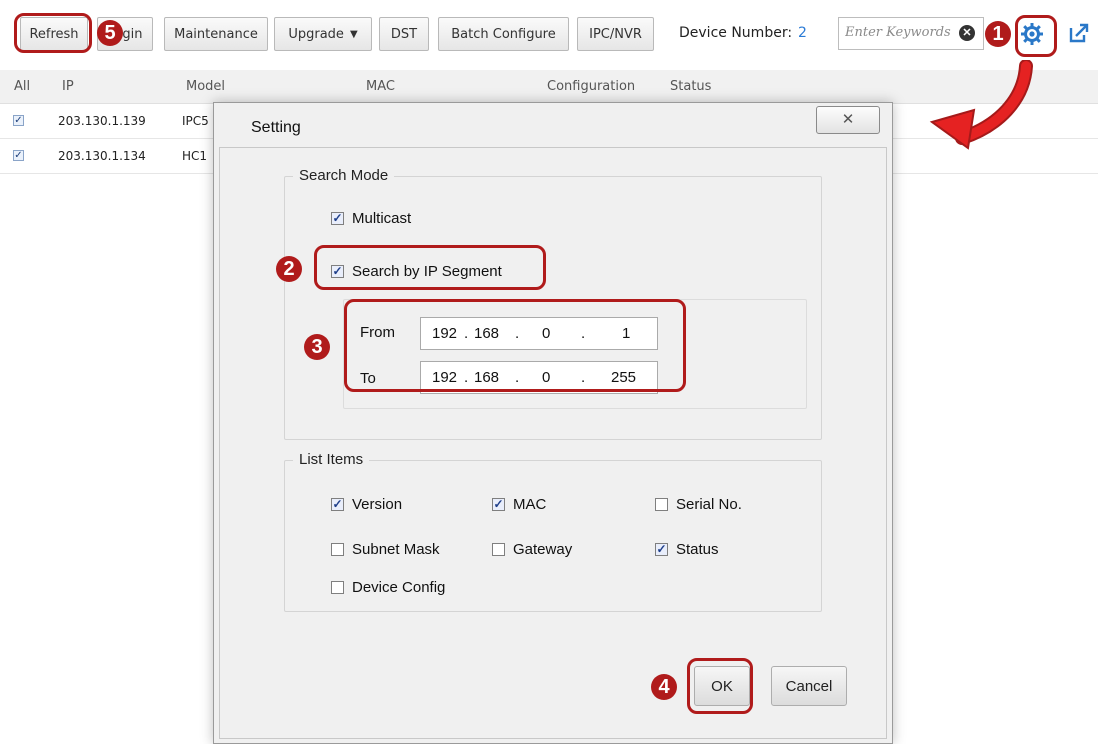  I want to click on status-checkbox: ✓ Status, so click(687, 549).